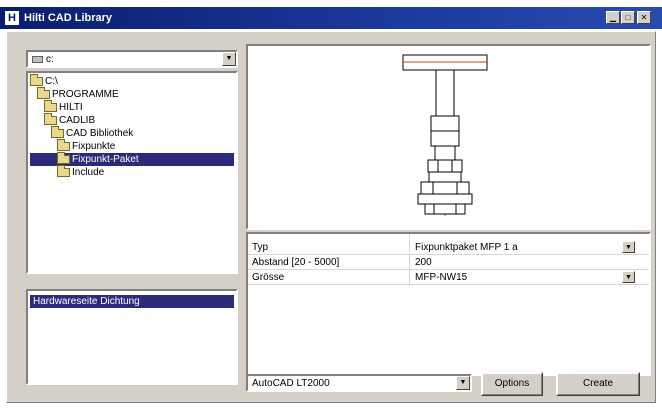  I want to click on hard-drive-icon, so click(37, 59).